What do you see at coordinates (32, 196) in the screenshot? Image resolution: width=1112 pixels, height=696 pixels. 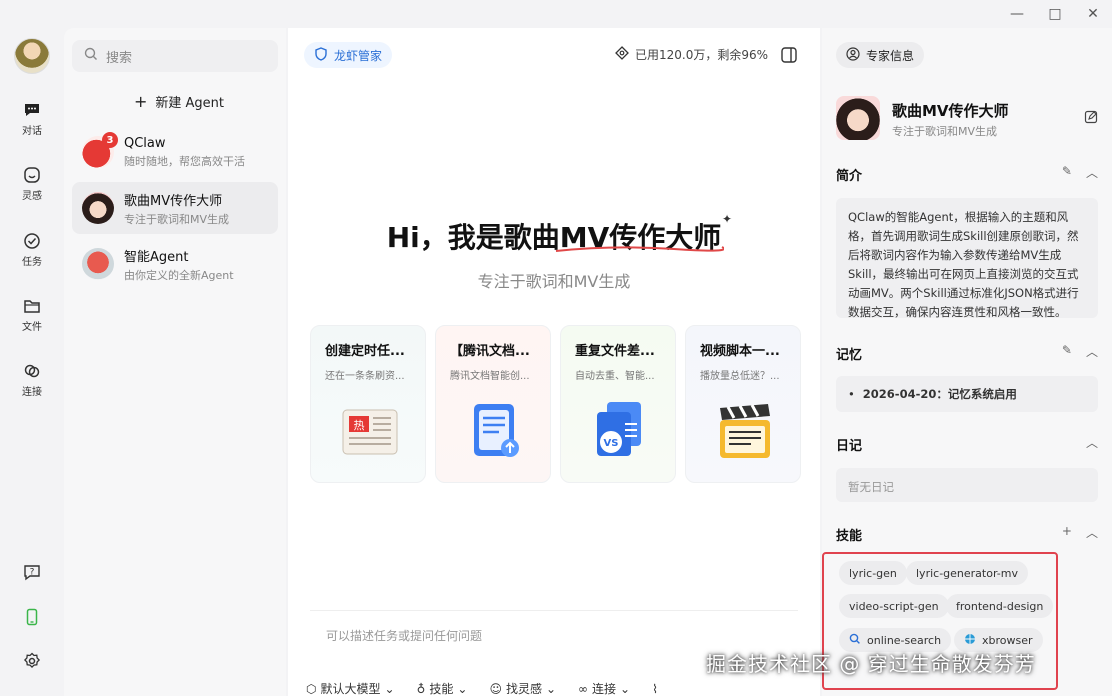 I see `rail-label: 灵感` at bounding box center [32, 196].